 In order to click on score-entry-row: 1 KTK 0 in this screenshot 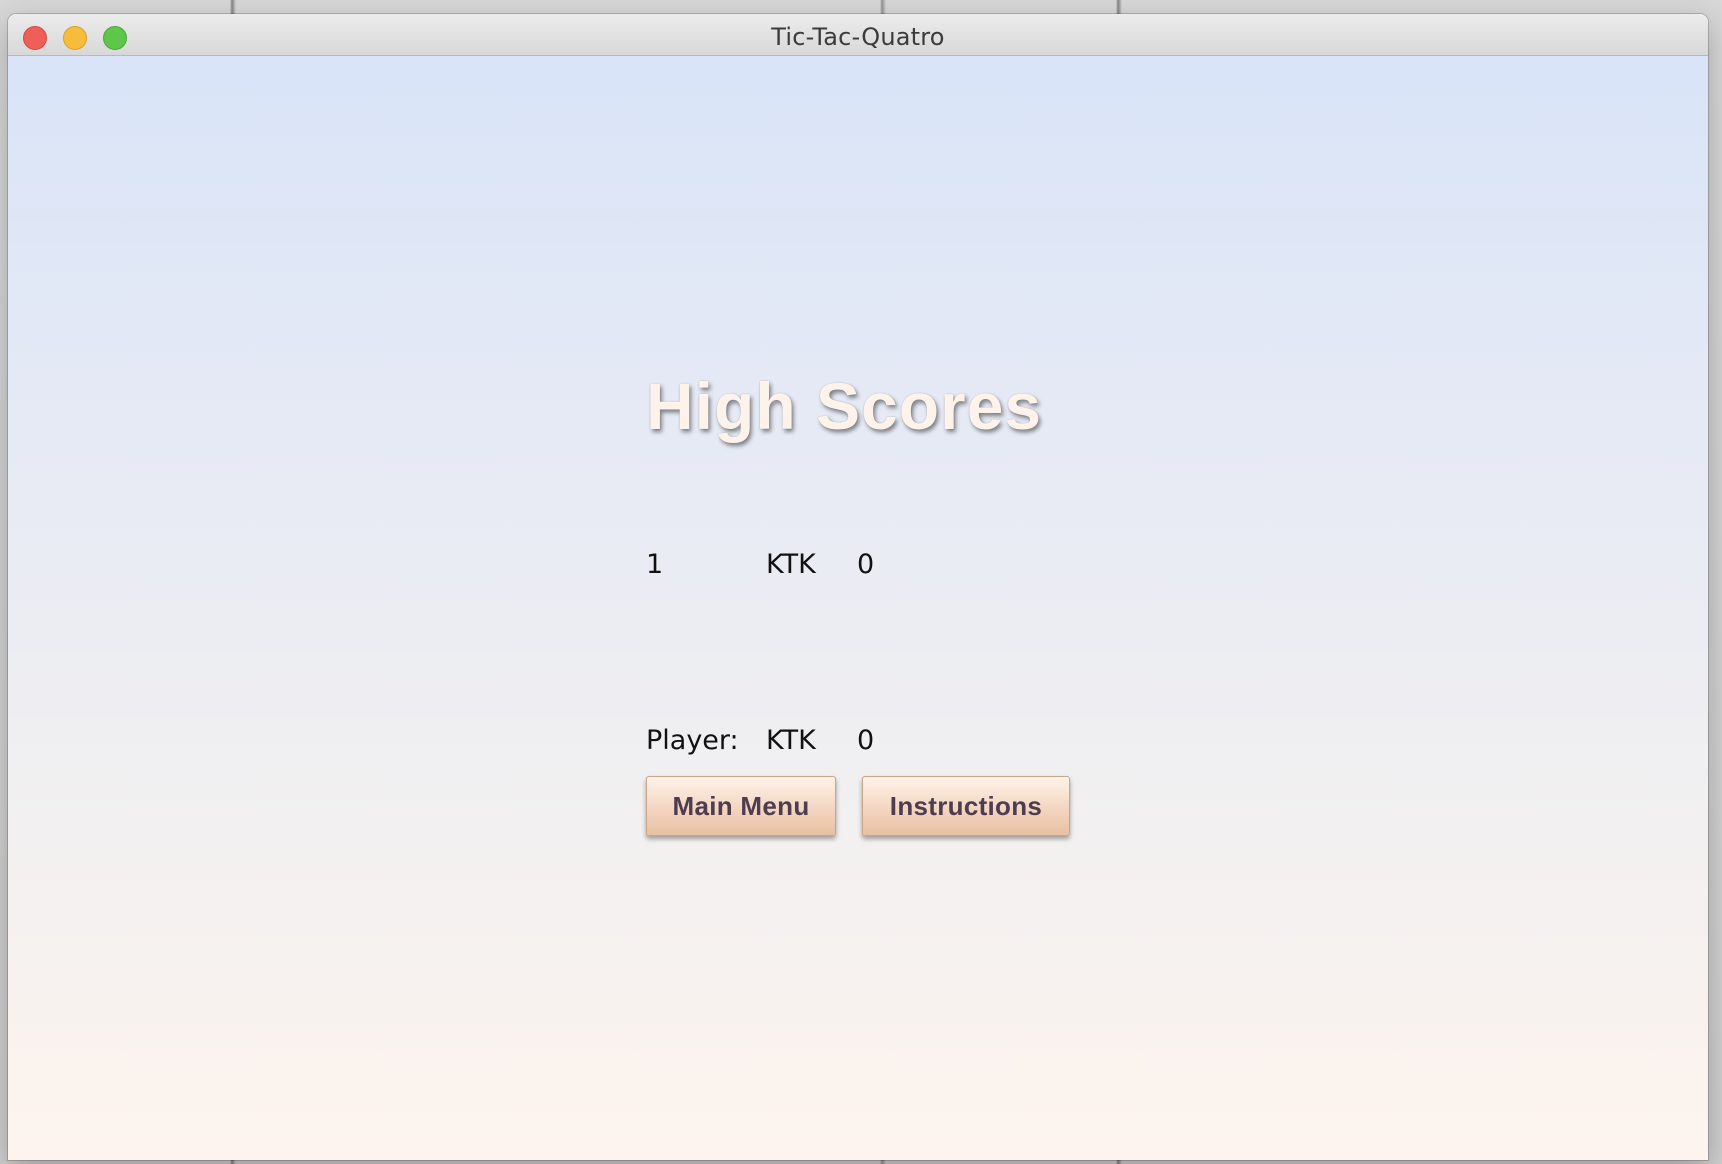, I will do `click(866, 566)`.